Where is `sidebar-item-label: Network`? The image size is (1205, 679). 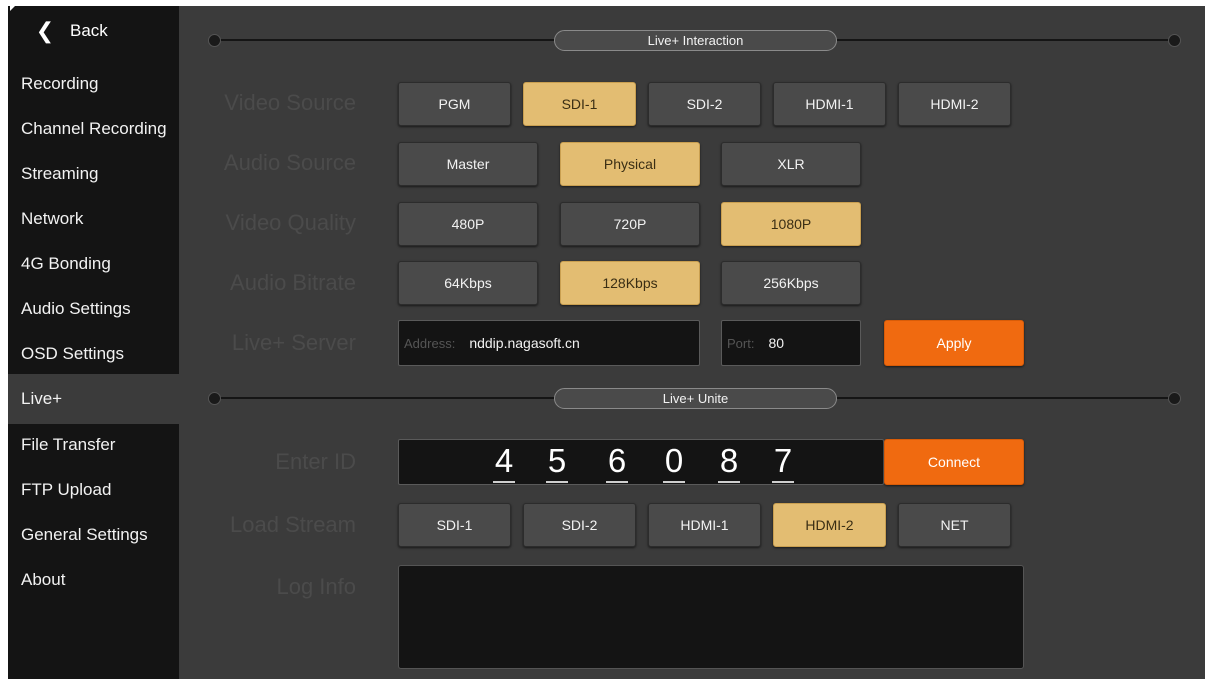
sidebar-item-label: Network is located at coordinates (52, 218).